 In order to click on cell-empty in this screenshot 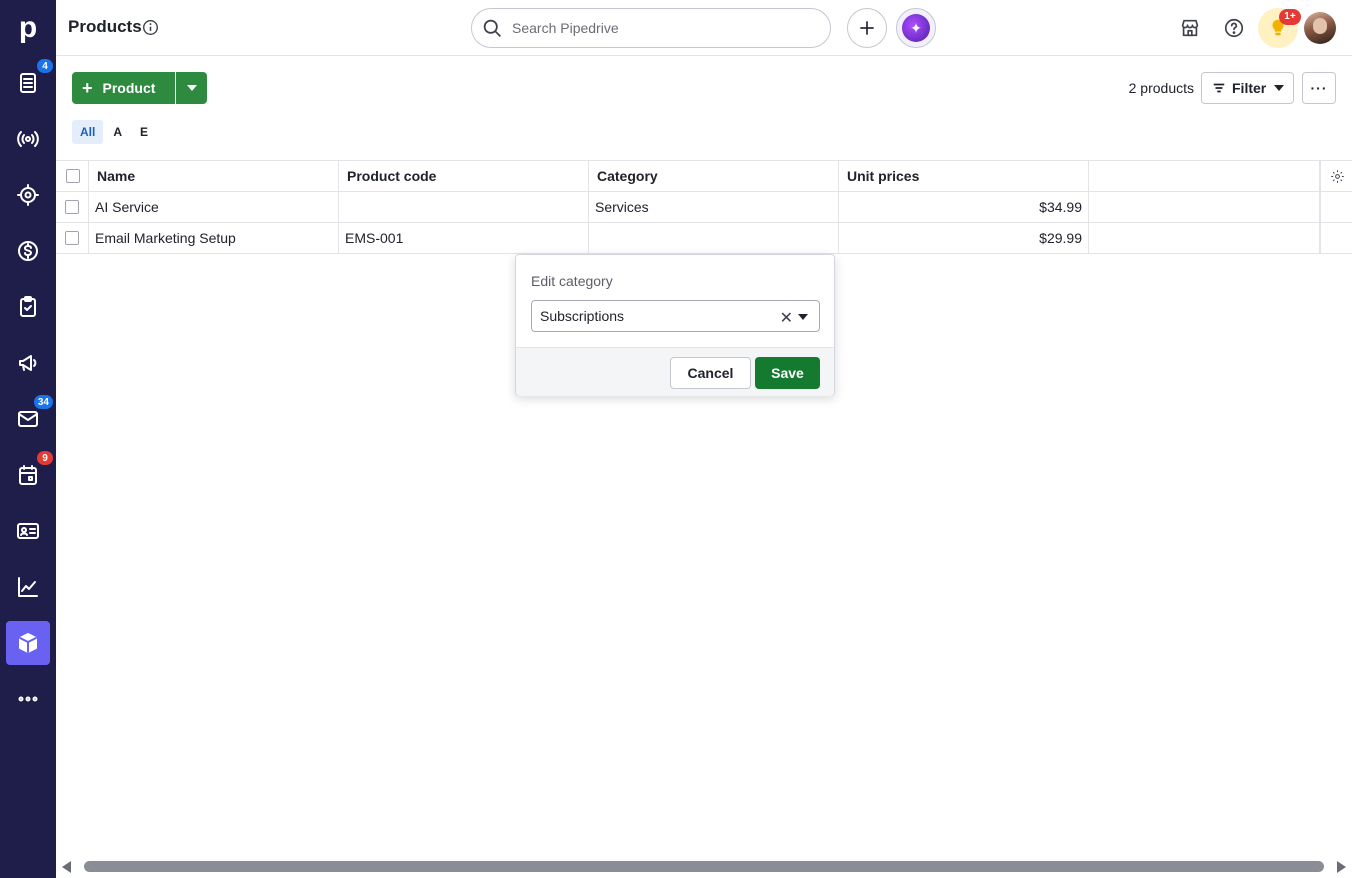, I will do `click(1204, 207)`.